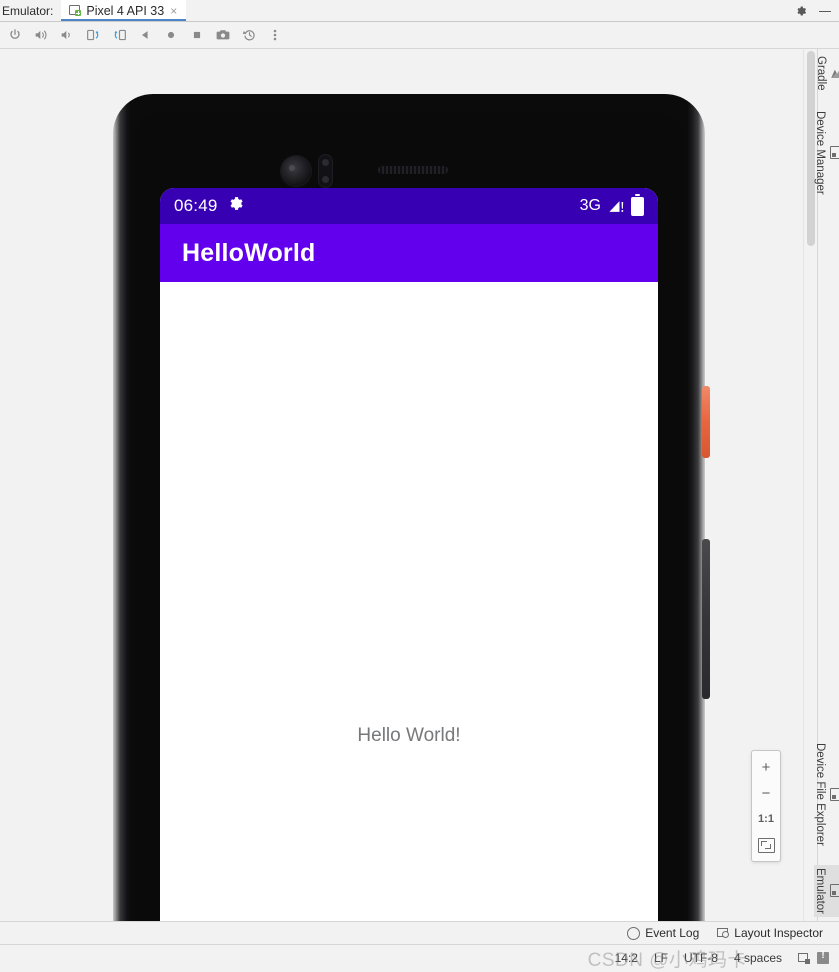  Describe the element at coordinates (817, 10) in the screenshot. I see `tabstrip-actions` at that location.